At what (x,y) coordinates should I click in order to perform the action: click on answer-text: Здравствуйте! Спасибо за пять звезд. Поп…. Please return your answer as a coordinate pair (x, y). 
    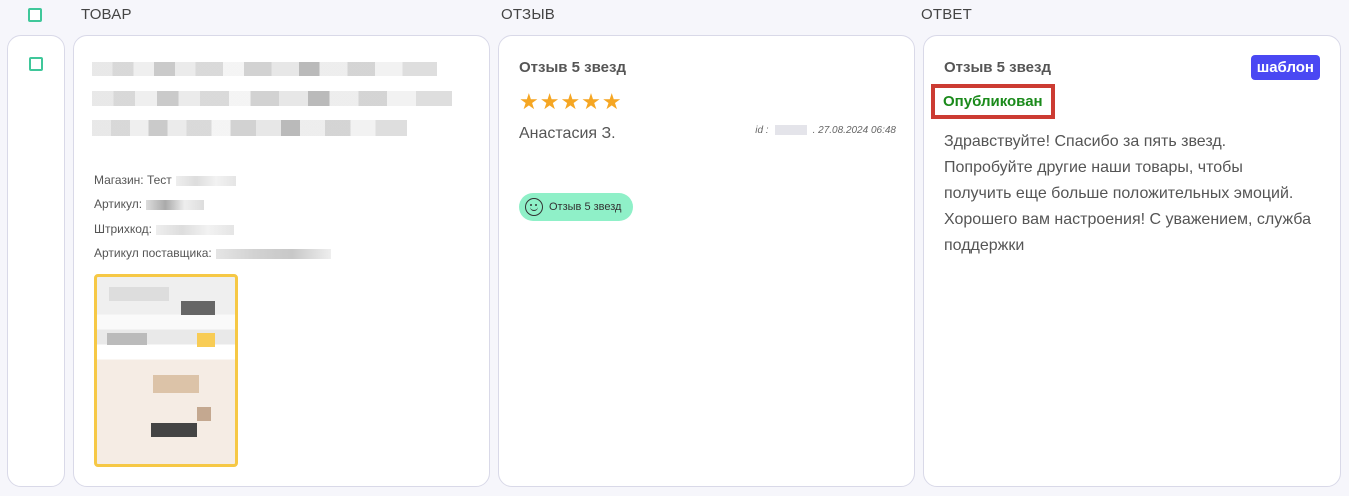
    Looking at the image, I should click on (1127, 193).